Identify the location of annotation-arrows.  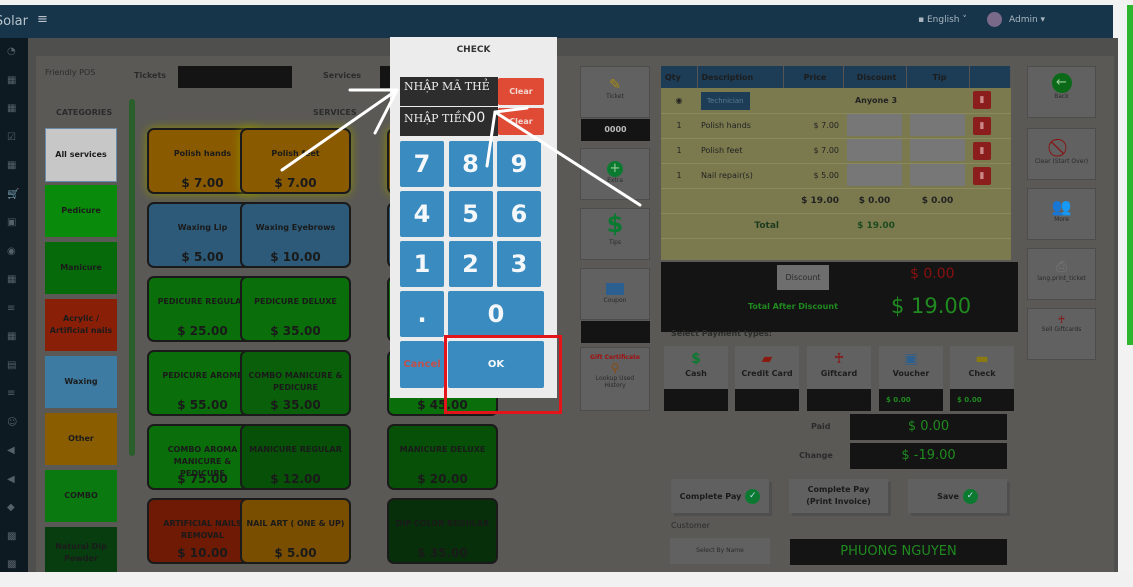
(461, 147).